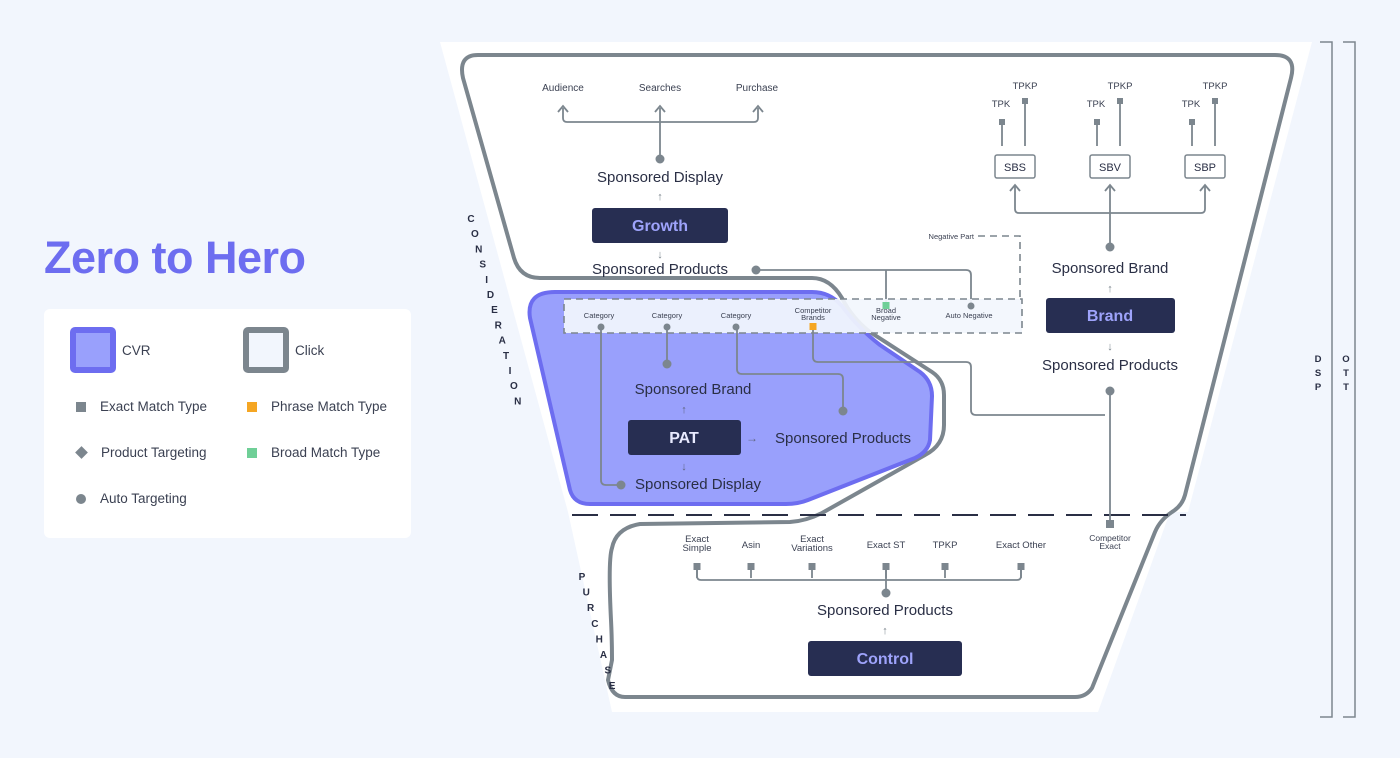 This screenshot has height=758, width=1400. I want to click on negative-part-label: Negative Part, so click(952, 236).